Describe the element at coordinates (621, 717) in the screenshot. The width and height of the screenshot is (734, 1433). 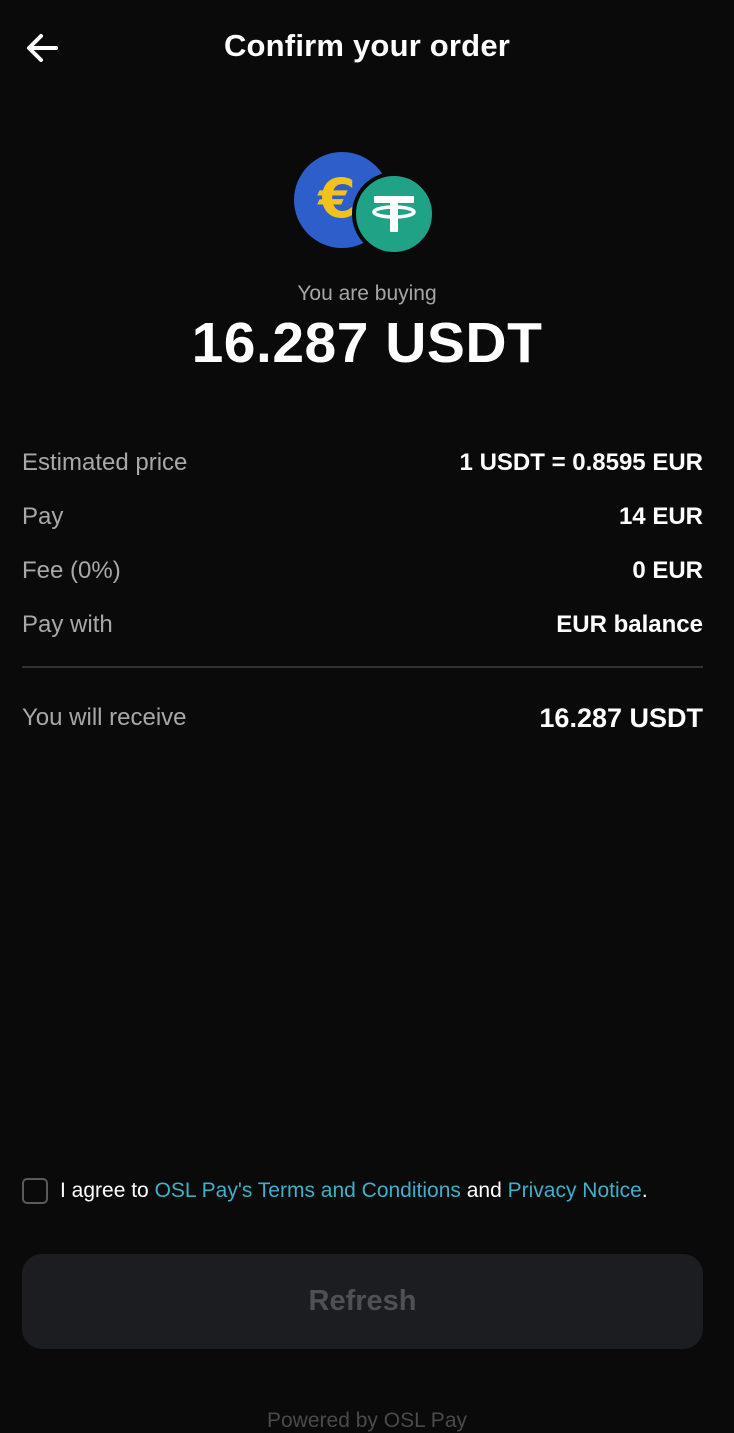
I see `receive-value: 16.287 USDT` at that location.